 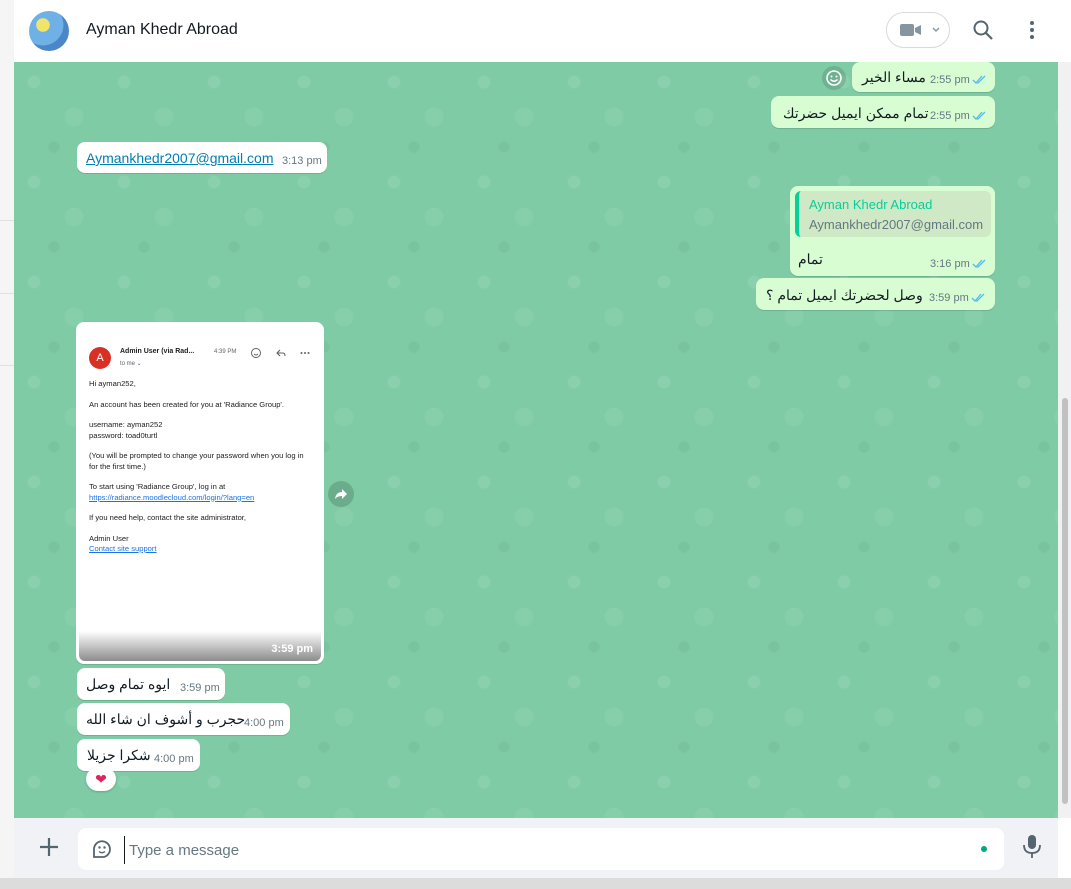 I want to click on email-username: username: ayman252, so click(x=126, y=424).